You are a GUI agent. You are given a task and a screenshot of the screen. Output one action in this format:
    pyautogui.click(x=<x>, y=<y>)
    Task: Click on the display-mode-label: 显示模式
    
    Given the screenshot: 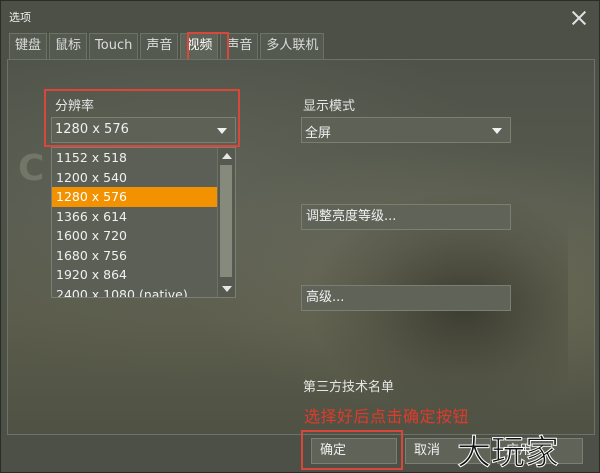 What is the action you would take?
    pyautogui.click(x=329, y=106)
    